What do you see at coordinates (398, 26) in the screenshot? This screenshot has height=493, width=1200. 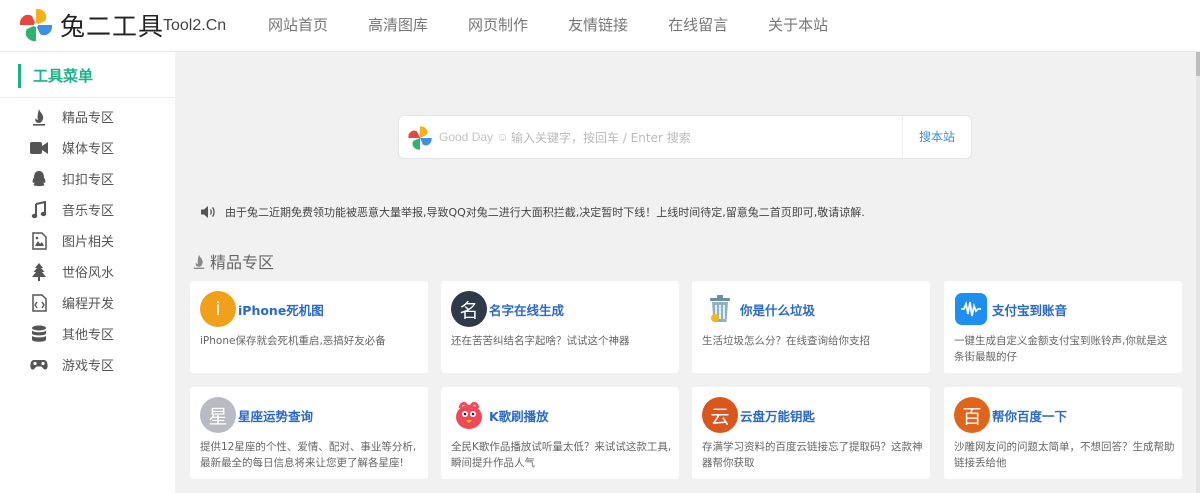 I see `nav-gallery: 高清图库` at bounding box center [398, 26].